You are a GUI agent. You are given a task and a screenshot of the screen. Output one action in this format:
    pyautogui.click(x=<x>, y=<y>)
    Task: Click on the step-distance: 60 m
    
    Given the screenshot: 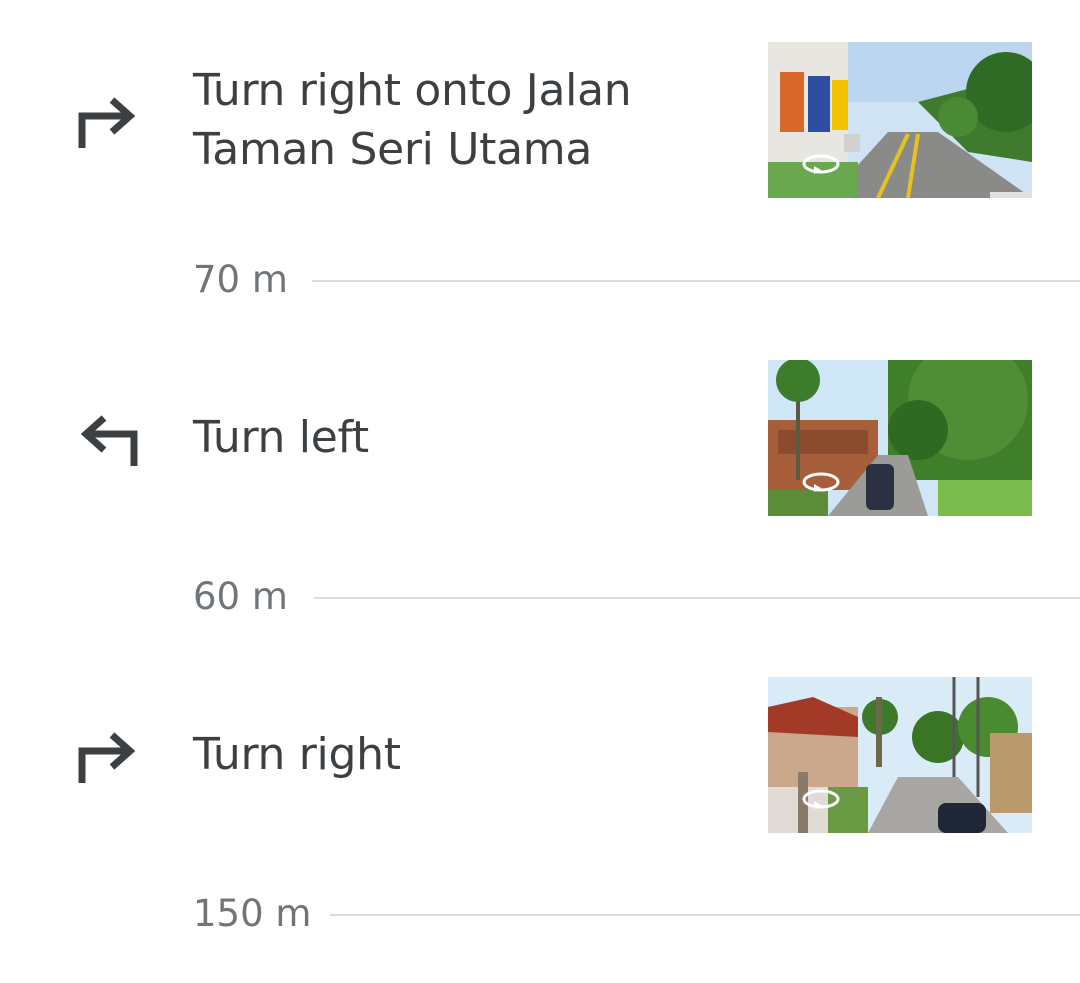 What is the action you would take?
    pyautogui.click(x=540, y=597)
    